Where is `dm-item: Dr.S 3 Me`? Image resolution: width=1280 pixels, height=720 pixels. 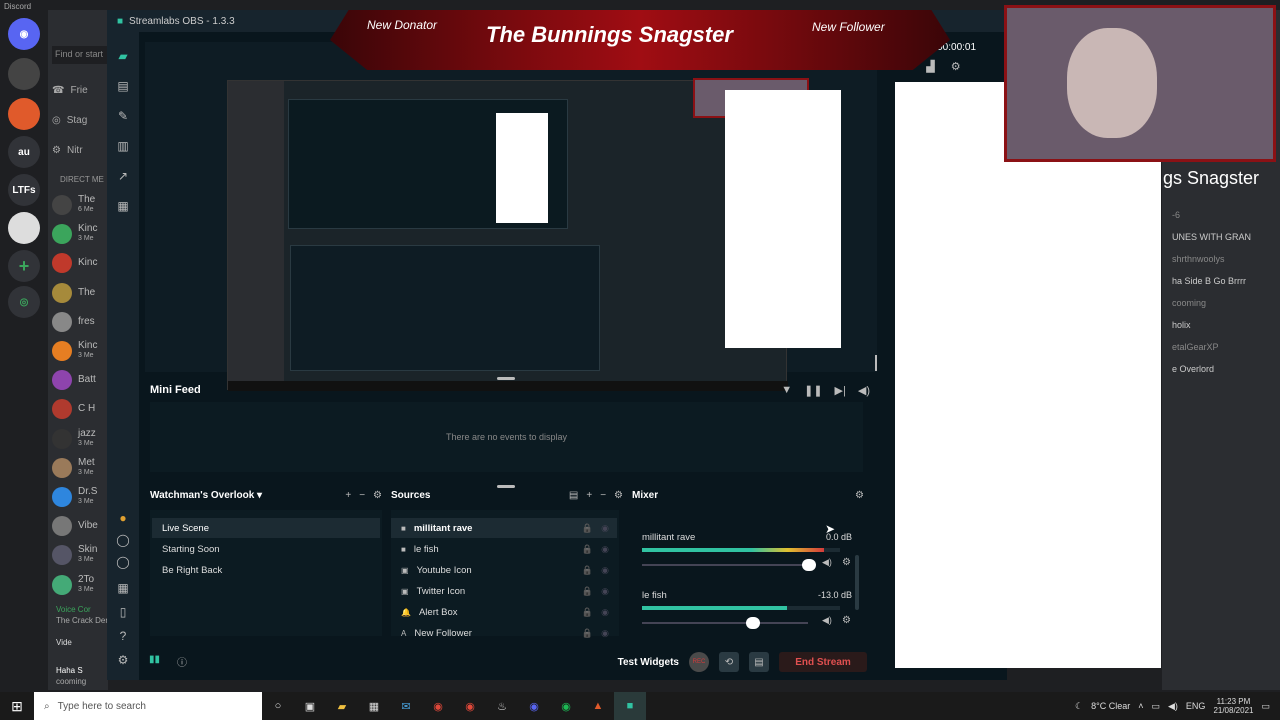 dm-item: Dr.S 3 Me is located at coordinates (80, 497).